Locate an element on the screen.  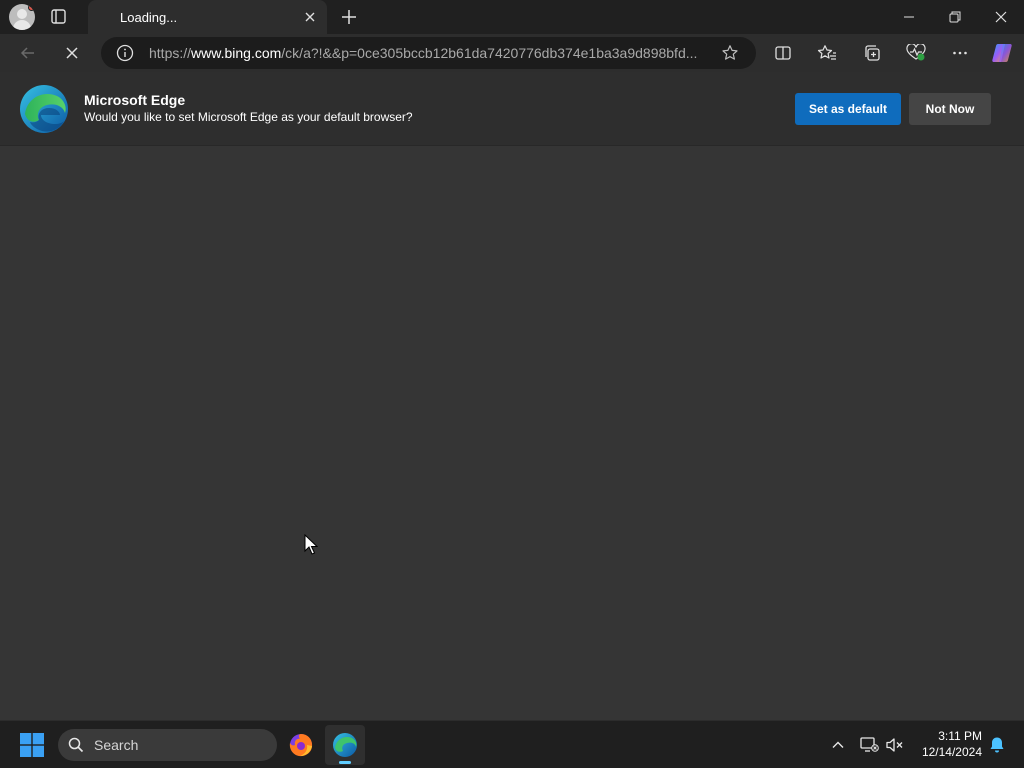
show-hidden-icons-chevron-up-icon is located at coordinates (838, 745).